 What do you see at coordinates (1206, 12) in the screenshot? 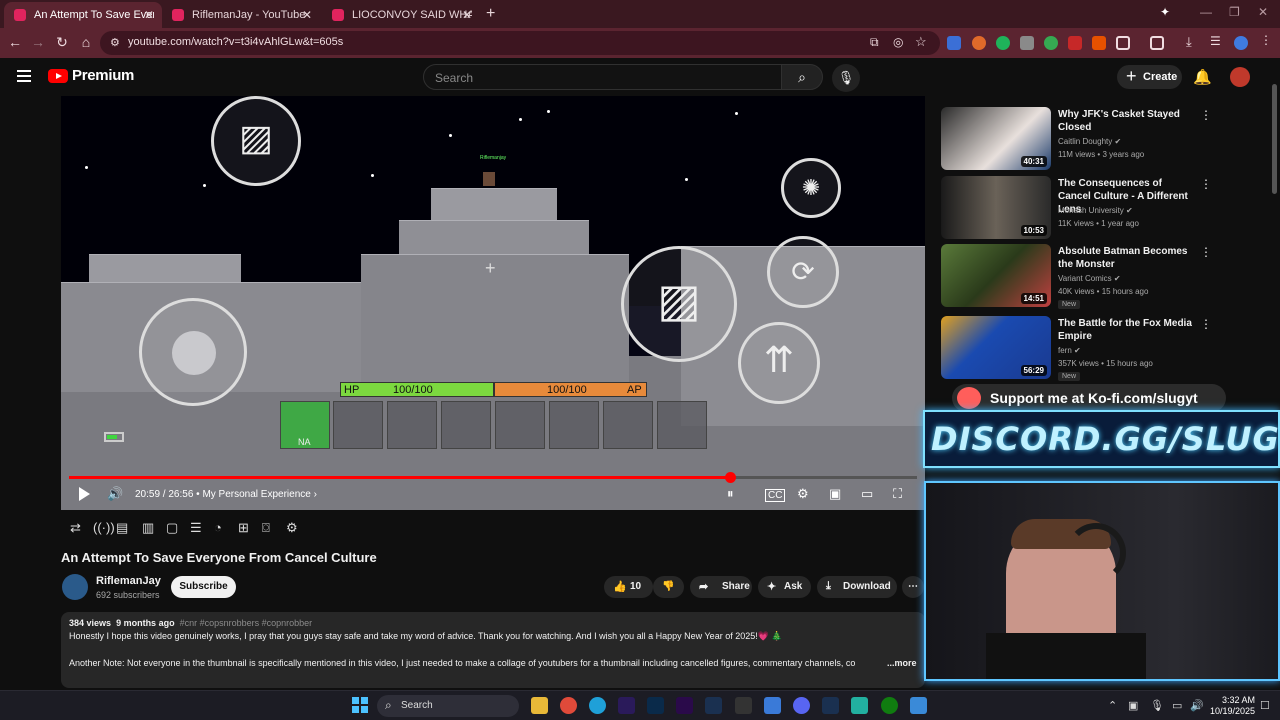
I see `minimize-icon: —` at bounding box center [1206, 12].